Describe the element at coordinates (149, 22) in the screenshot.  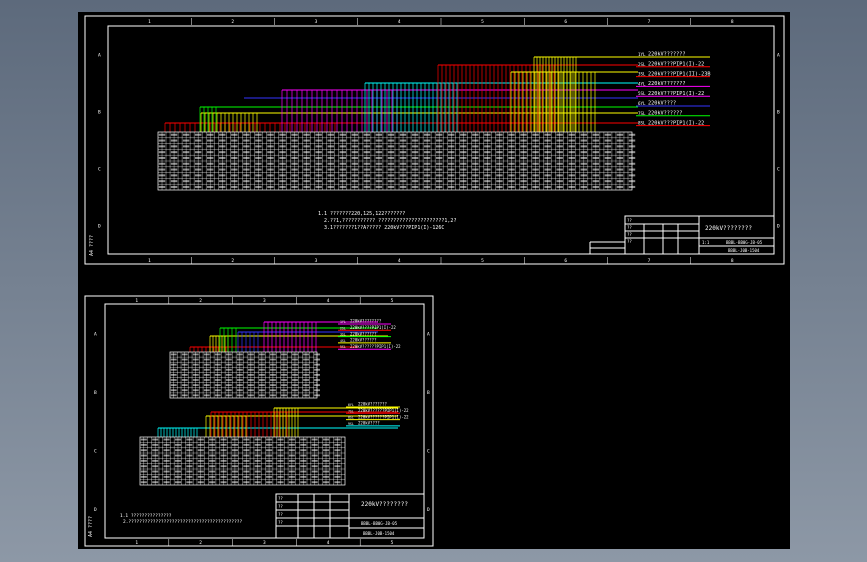
I see `s1-col-label-top-1: 1` at that location.